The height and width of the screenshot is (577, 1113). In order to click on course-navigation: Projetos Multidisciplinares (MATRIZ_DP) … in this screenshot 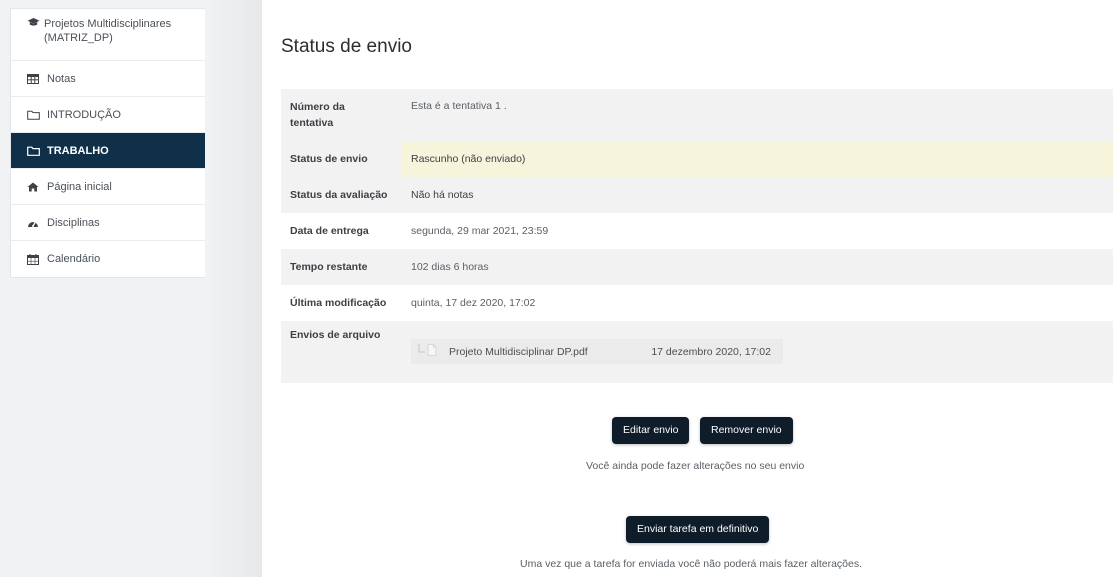, I will do `click(108, 143)`.